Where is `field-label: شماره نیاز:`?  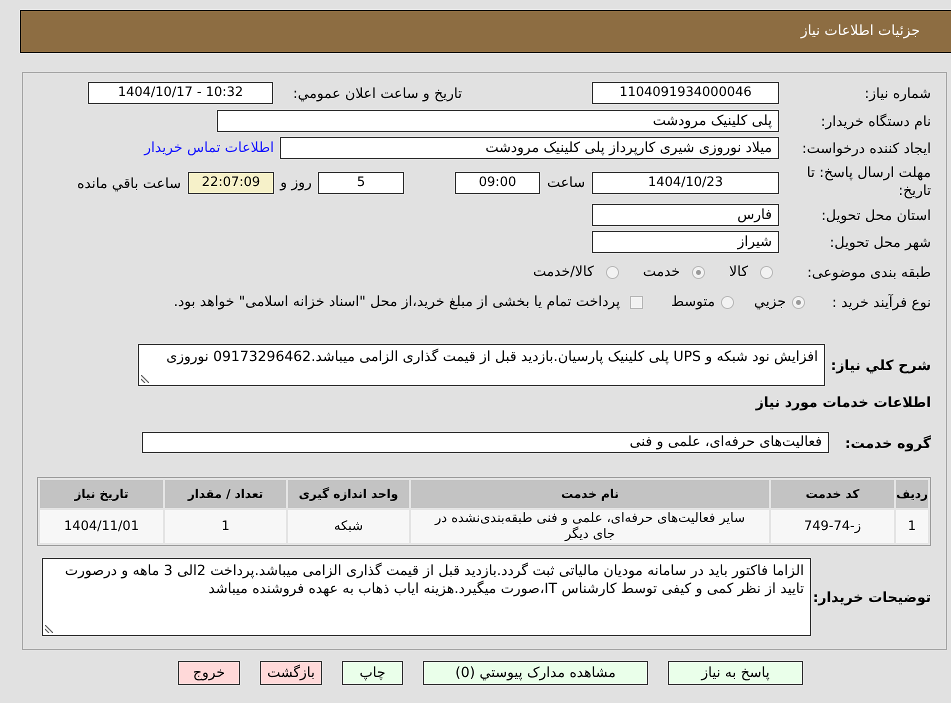 field-label: شماره نیاز: is located at coordinates (897, 94).